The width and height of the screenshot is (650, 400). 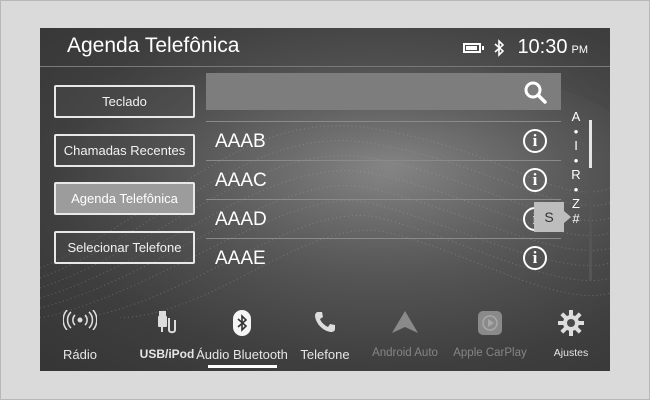 I want to click on nav-bluetooth-audio: Áudio Bluetooth, so click(x=242, y=334).